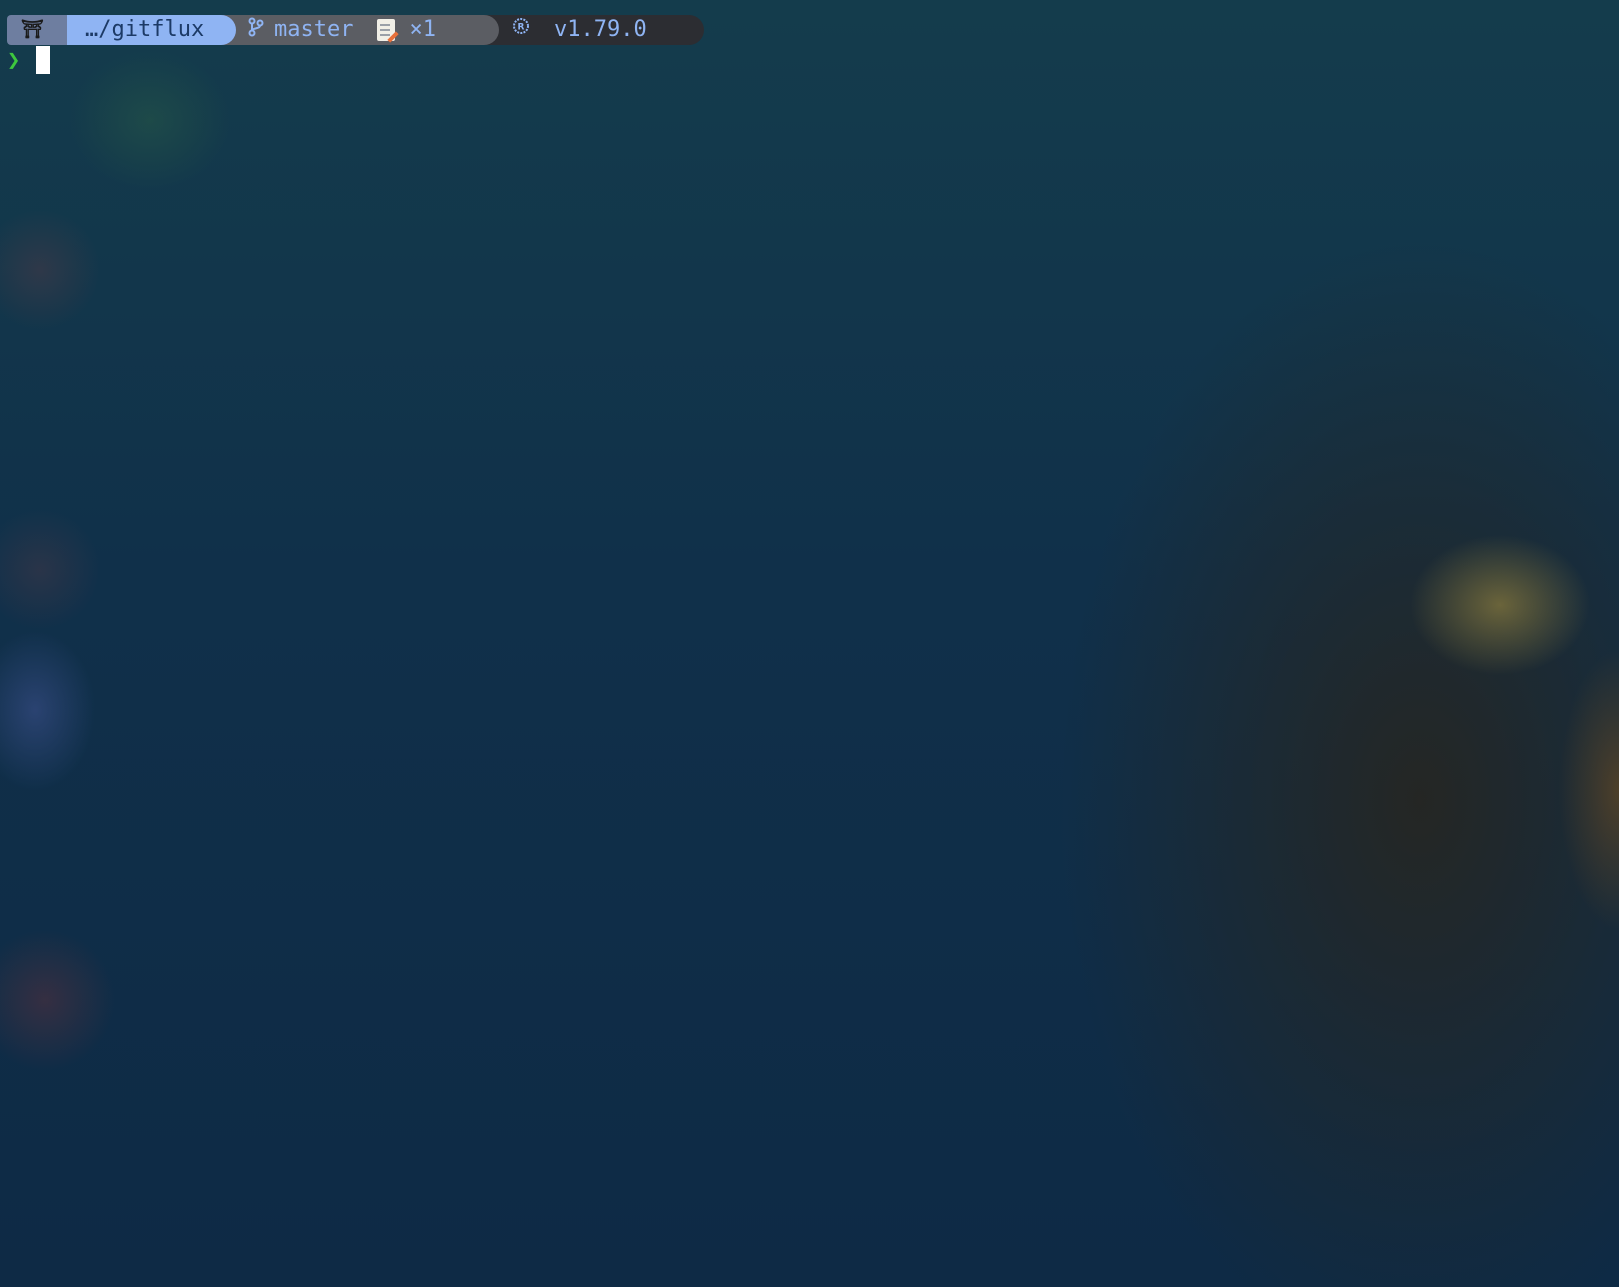 The image size is (1619, 1287). Describe the element at coordinates (14, 60) in the screenshot. I see `prompt-char: ❯` at that location.